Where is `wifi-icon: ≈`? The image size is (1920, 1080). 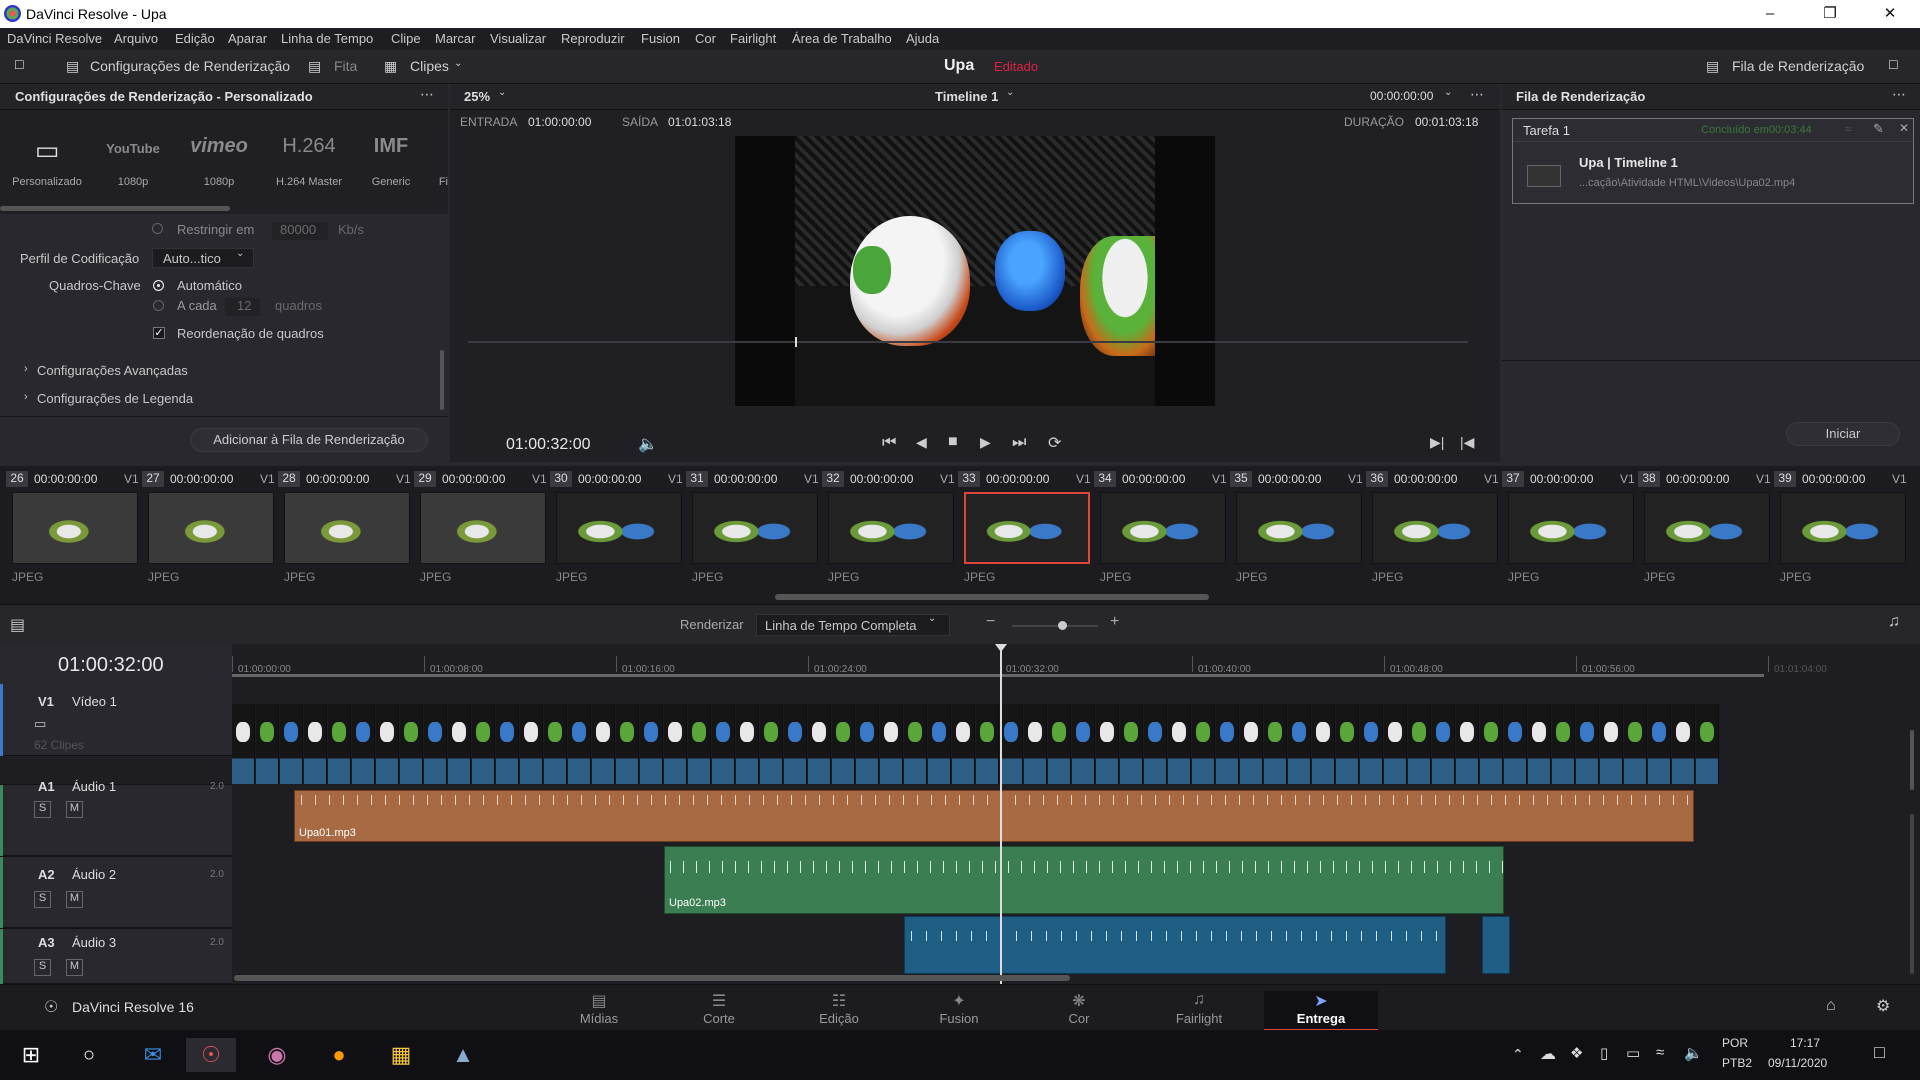 wifi-icon: ≈ is located at coordinates (1660, 1052).